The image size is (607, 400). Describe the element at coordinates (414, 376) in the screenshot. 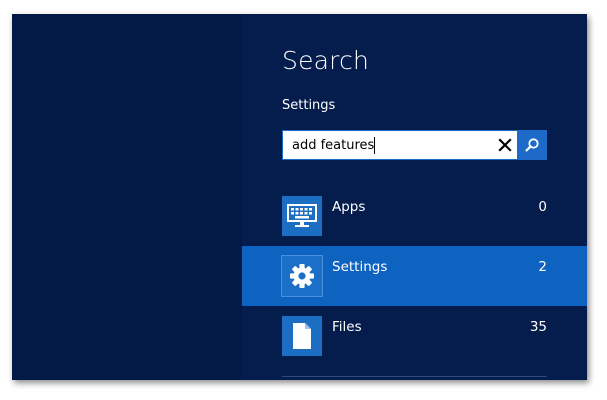

I see `divider` at that location.